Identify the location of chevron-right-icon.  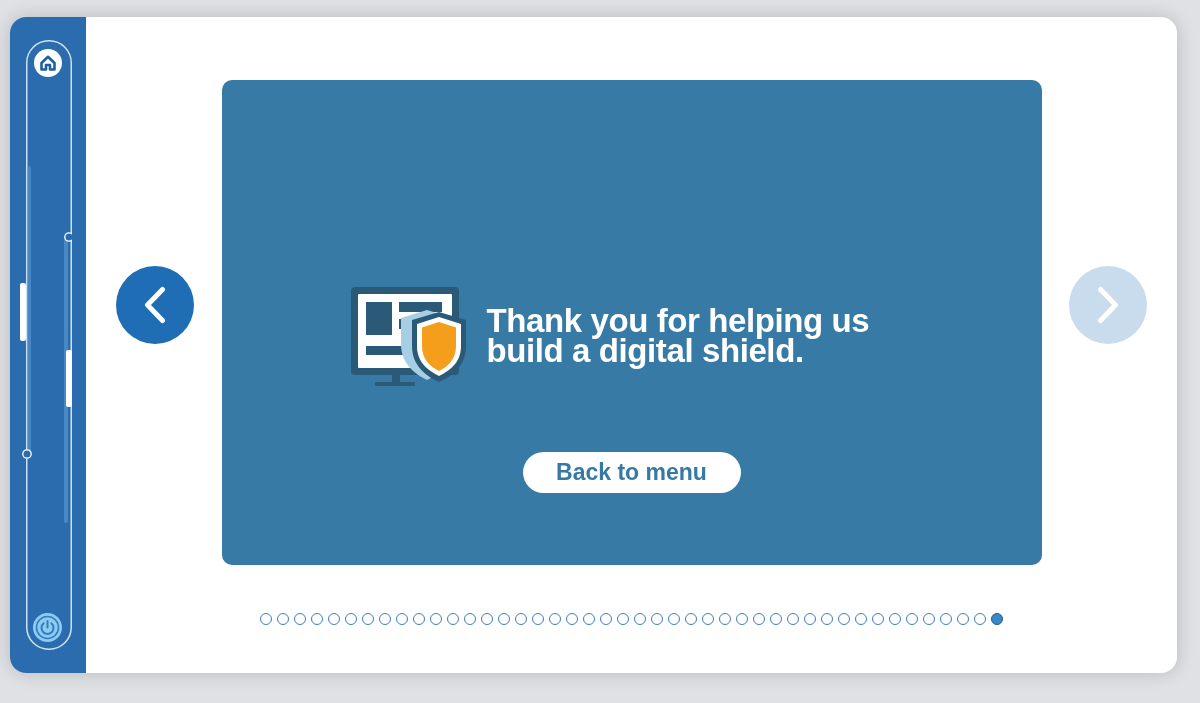
(1108, 305).